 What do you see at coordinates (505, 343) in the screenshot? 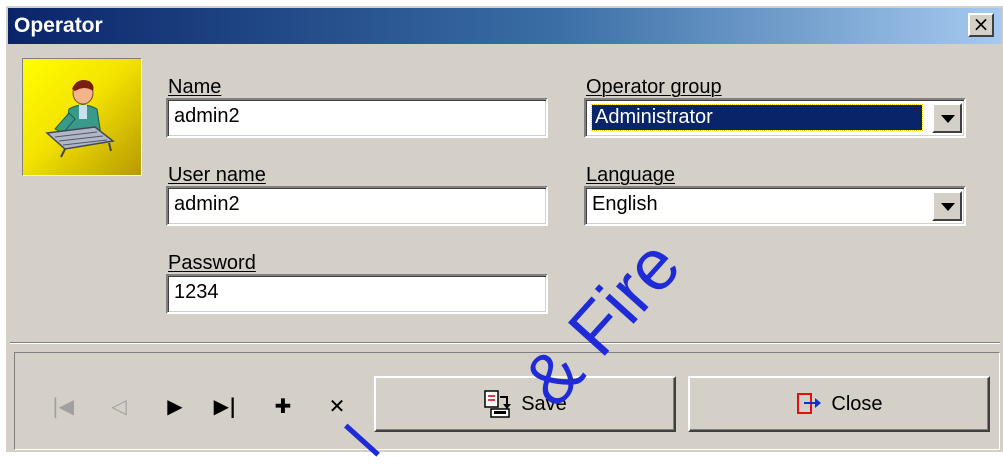
I see `separator-line` at bounding box center [505, 343].